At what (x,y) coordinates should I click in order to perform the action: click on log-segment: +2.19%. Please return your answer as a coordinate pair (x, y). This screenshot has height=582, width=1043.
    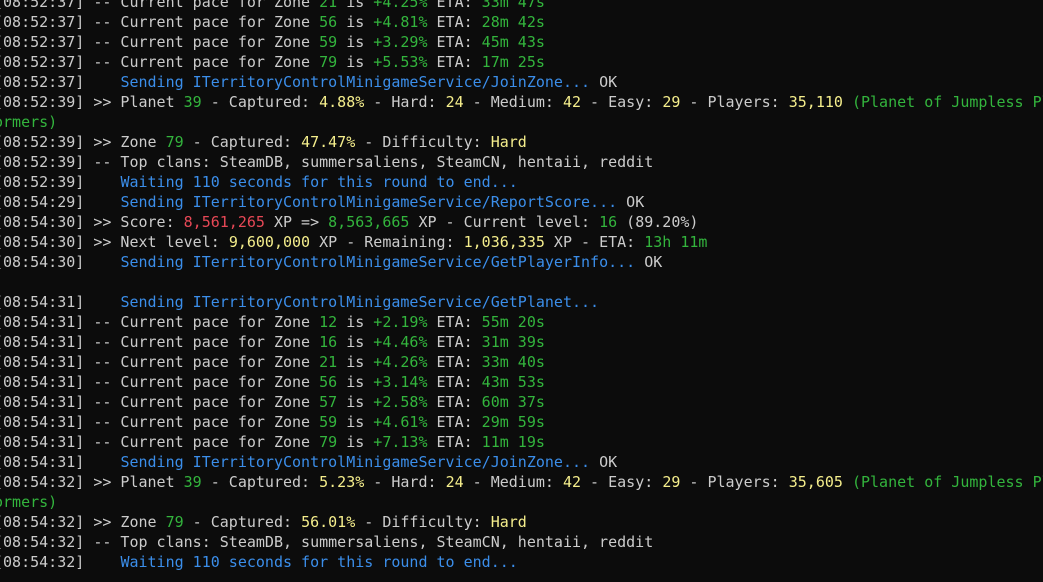
    Looking at the image, I should click on (400, 322).